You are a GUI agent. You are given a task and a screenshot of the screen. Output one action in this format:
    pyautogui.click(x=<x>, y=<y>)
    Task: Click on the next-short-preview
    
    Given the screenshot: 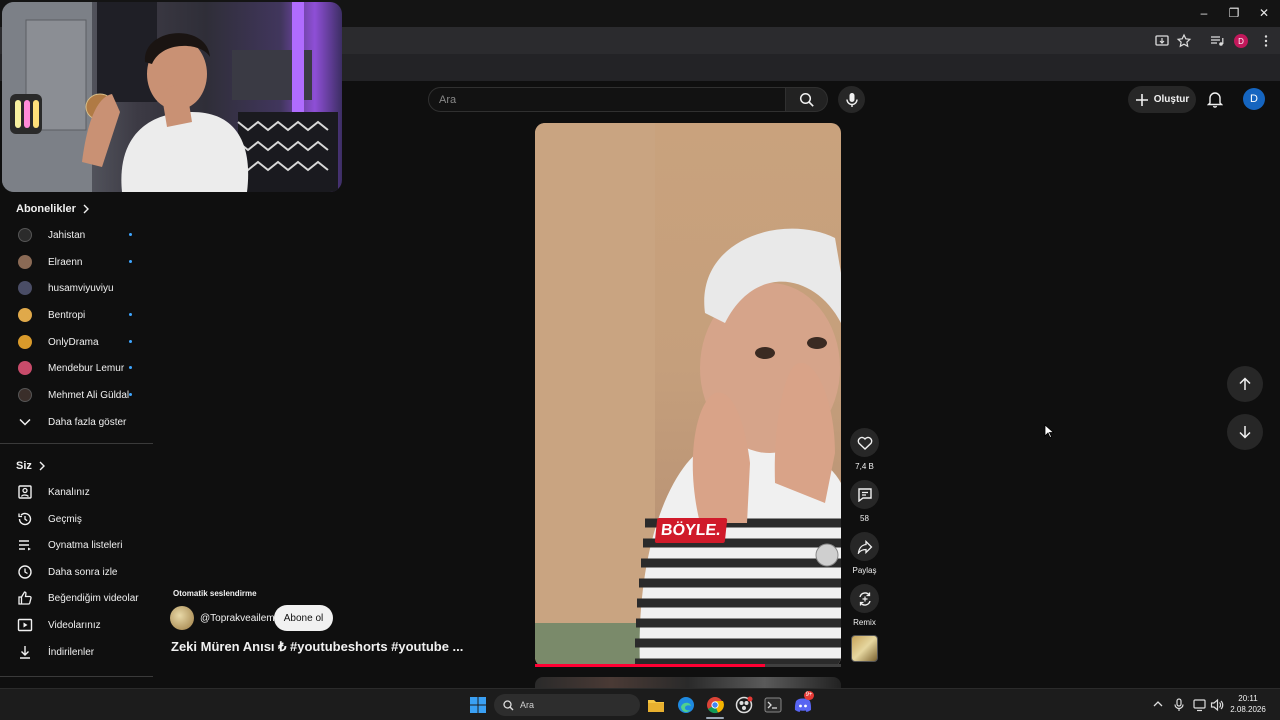 What is the action you would take?
    pyautogui.click(x=688, y=682)
    